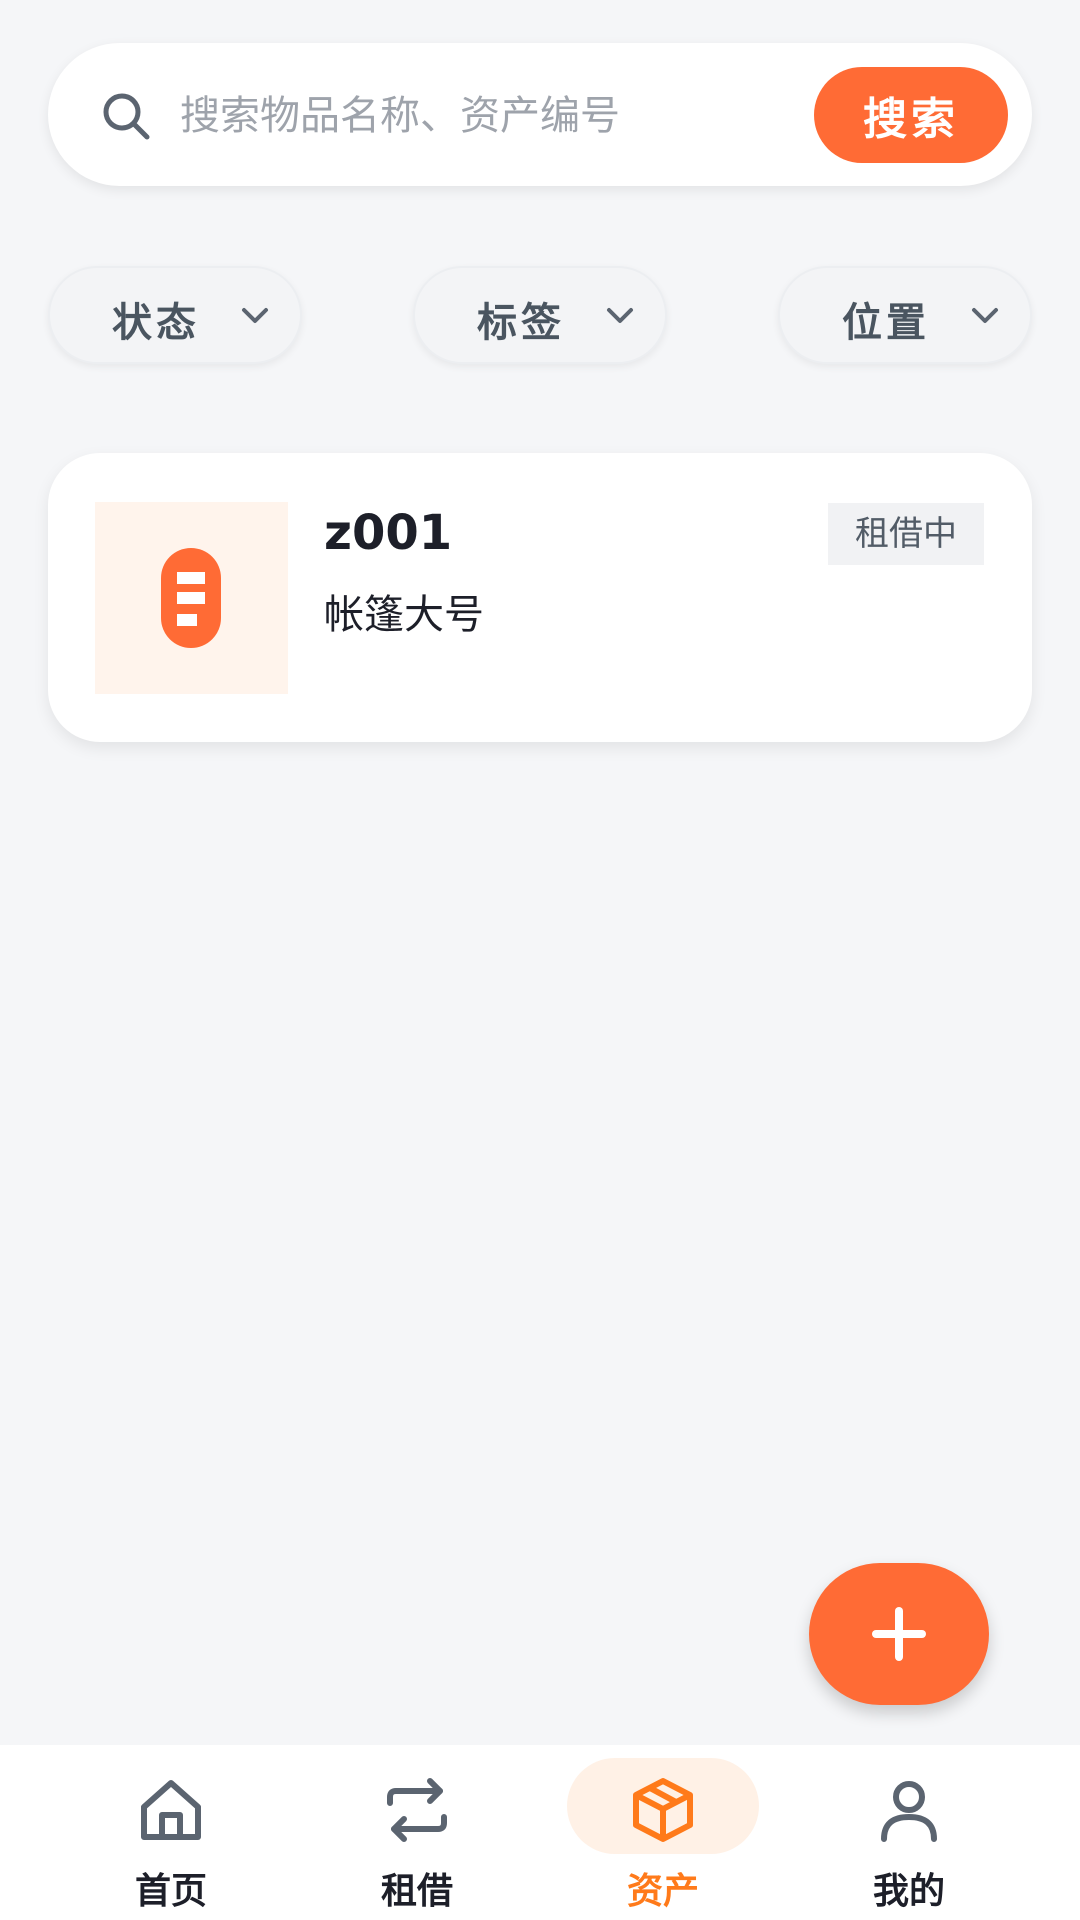 This screenshot has width=1080, height=1920. What do you see at coordinates (126, 116) in the screenshot?
I see `search-icon` at bounding box center [126, 116].